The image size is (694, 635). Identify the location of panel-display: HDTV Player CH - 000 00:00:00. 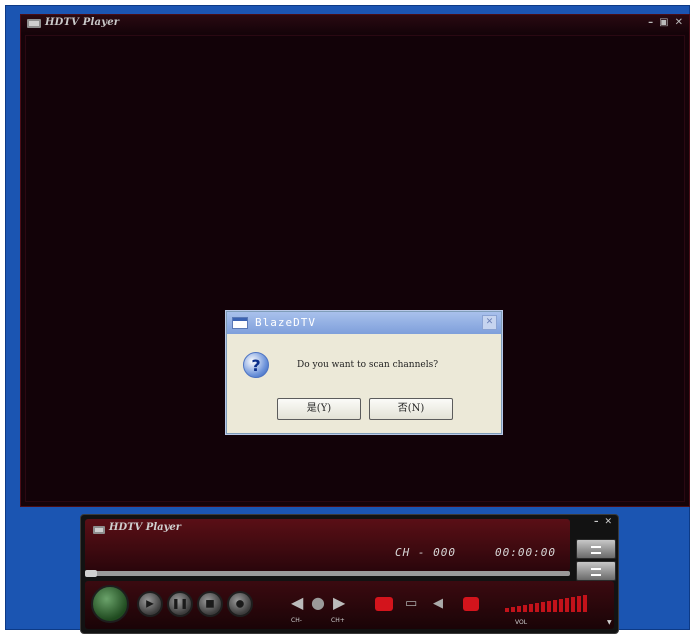
(327, 545).